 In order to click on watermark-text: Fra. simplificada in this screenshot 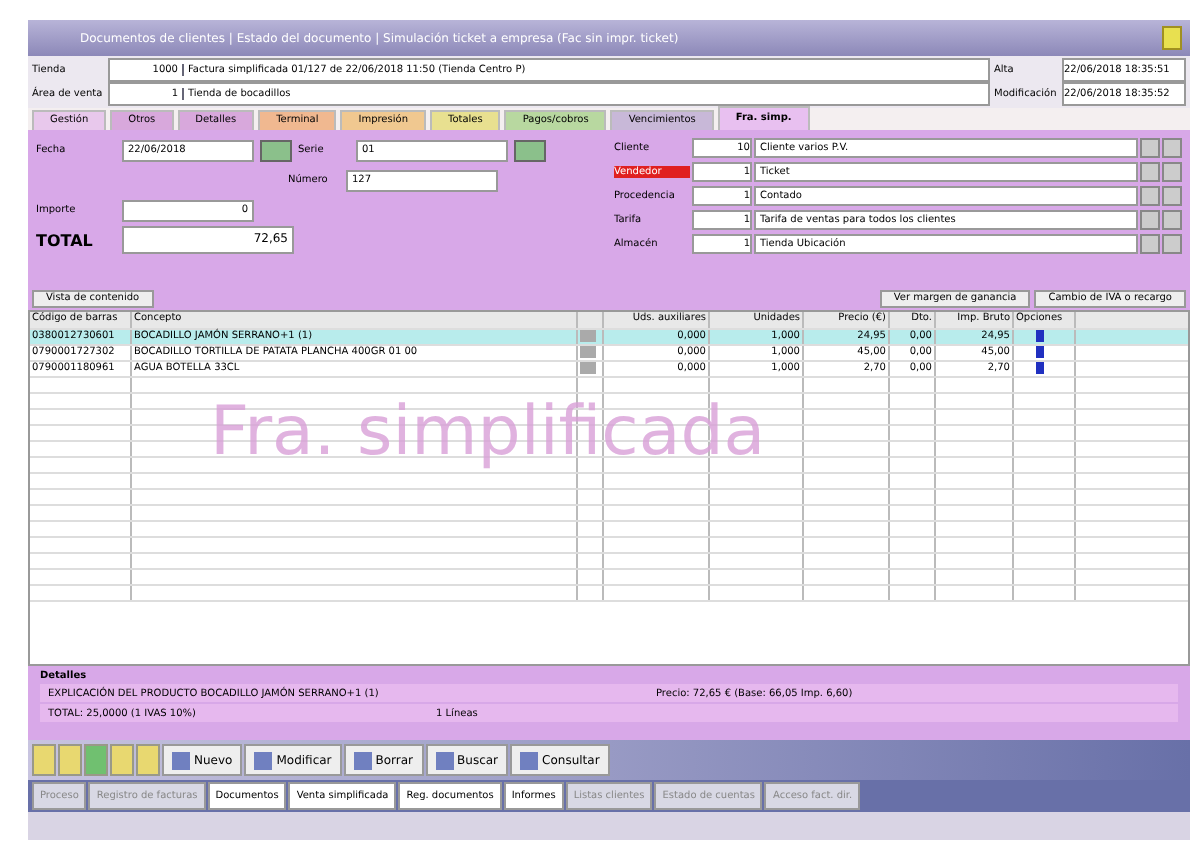, I will do `click(488, 432)`.